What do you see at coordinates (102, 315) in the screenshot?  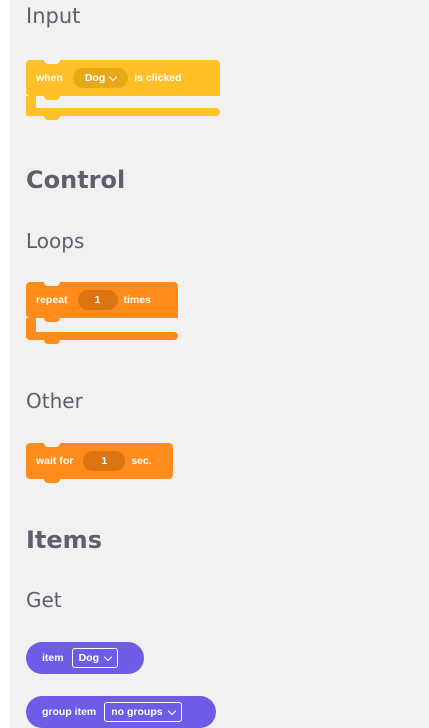 I see `repeat-times-block: repeat 1 times` at bounding box center [102, 315].